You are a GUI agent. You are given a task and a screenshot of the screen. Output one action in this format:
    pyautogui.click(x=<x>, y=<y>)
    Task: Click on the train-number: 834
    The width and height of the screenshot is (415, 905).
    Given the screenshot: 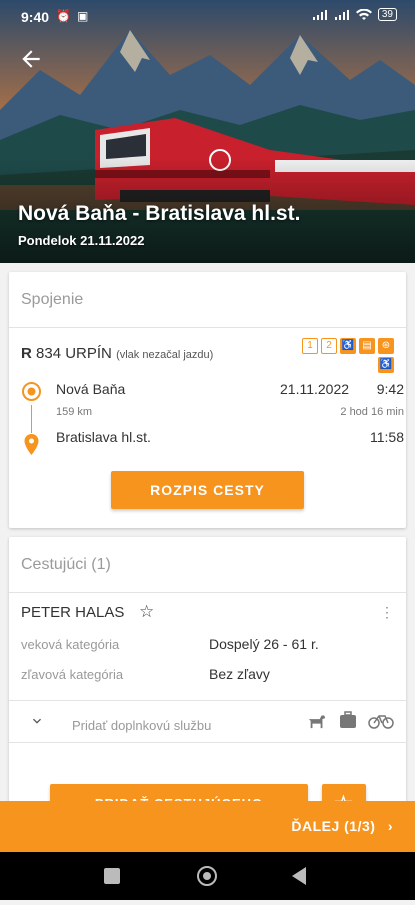 What is the action you would take?
    pyautogui.click(x=49, y=353)
    